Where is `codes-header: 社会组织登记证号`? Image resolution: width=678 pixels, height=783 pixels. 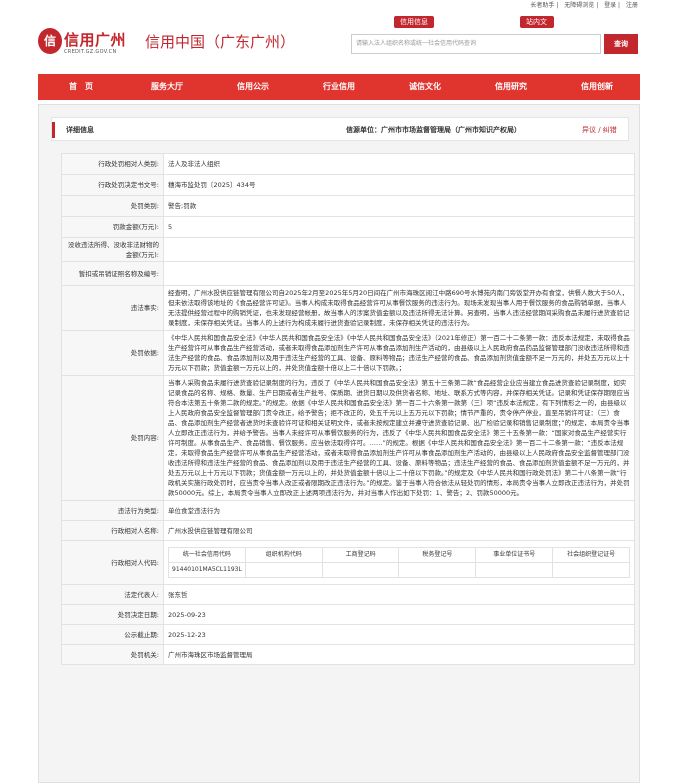 codes-header: 社会组织登记证号 is located at coordinates (591, 555).